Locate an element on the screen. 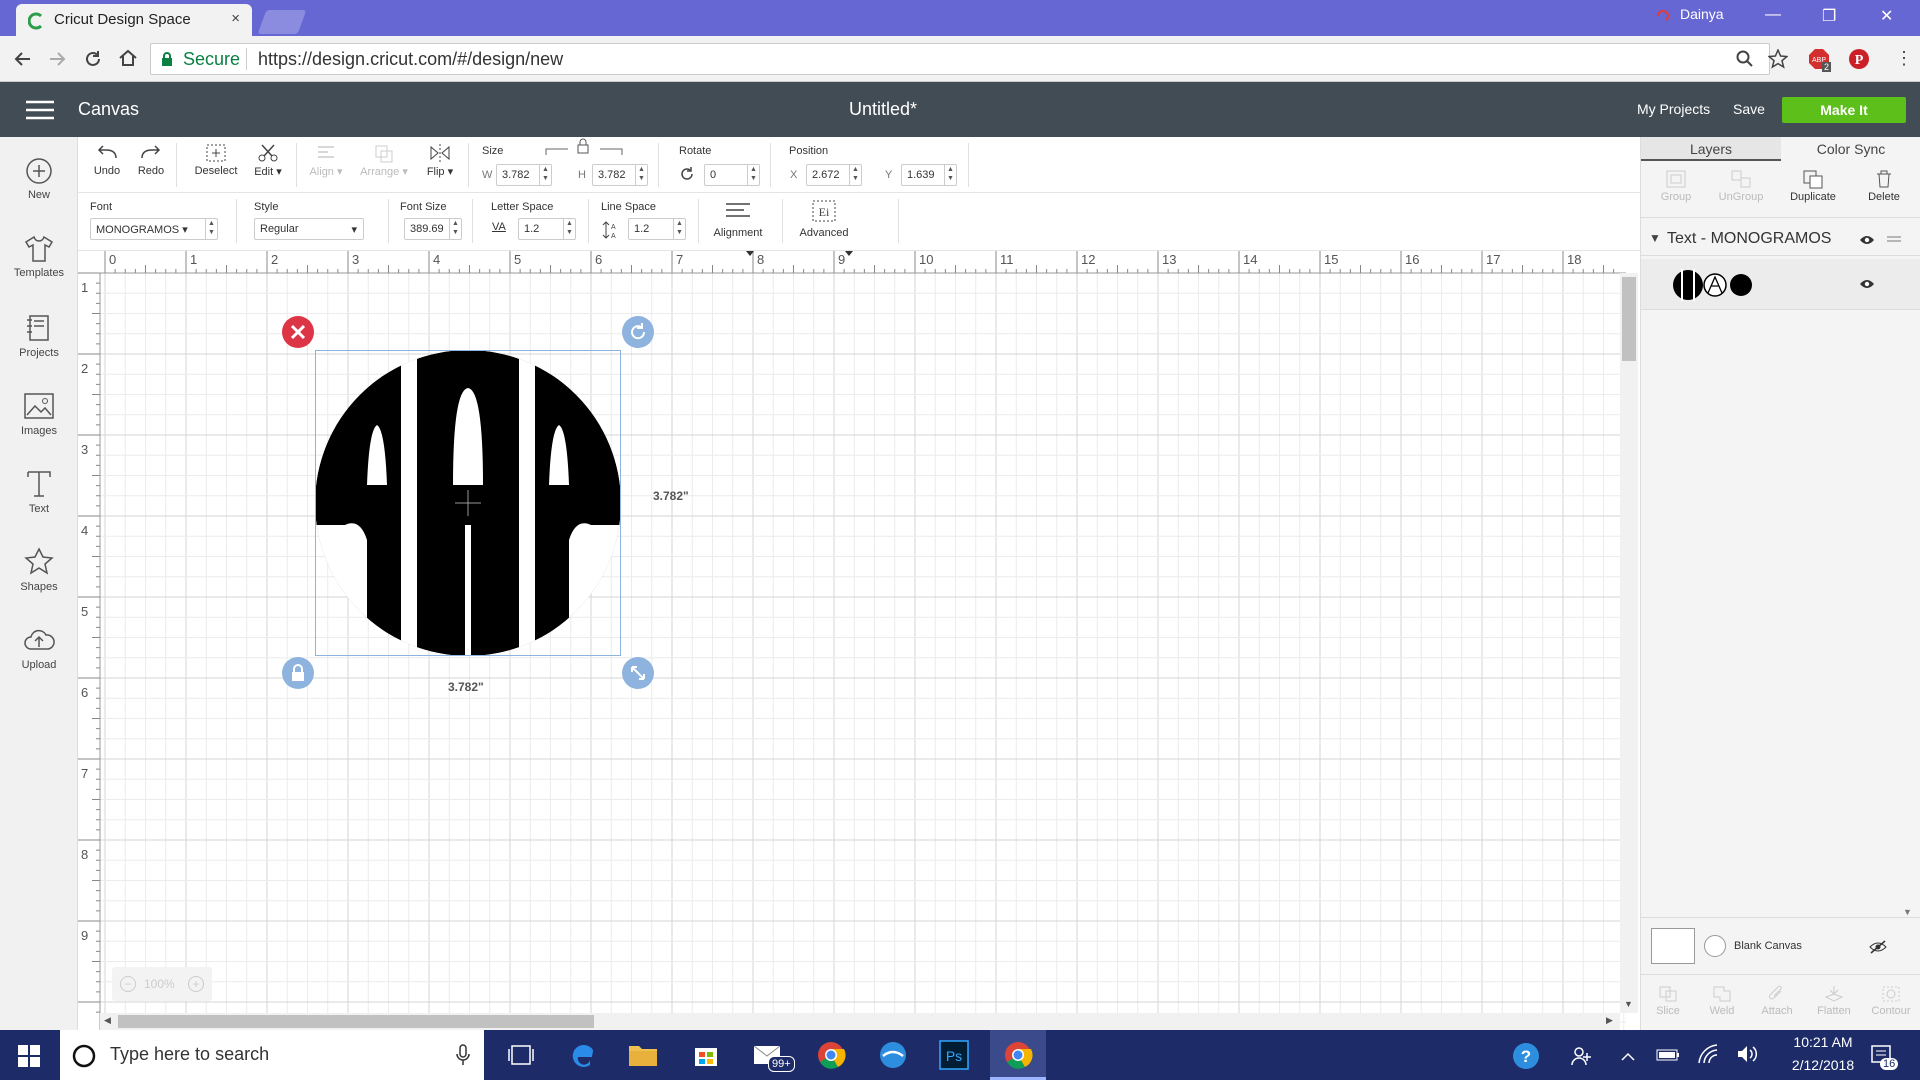  clock-time: 10:21 AM is located at coordinates (1823, 1042).